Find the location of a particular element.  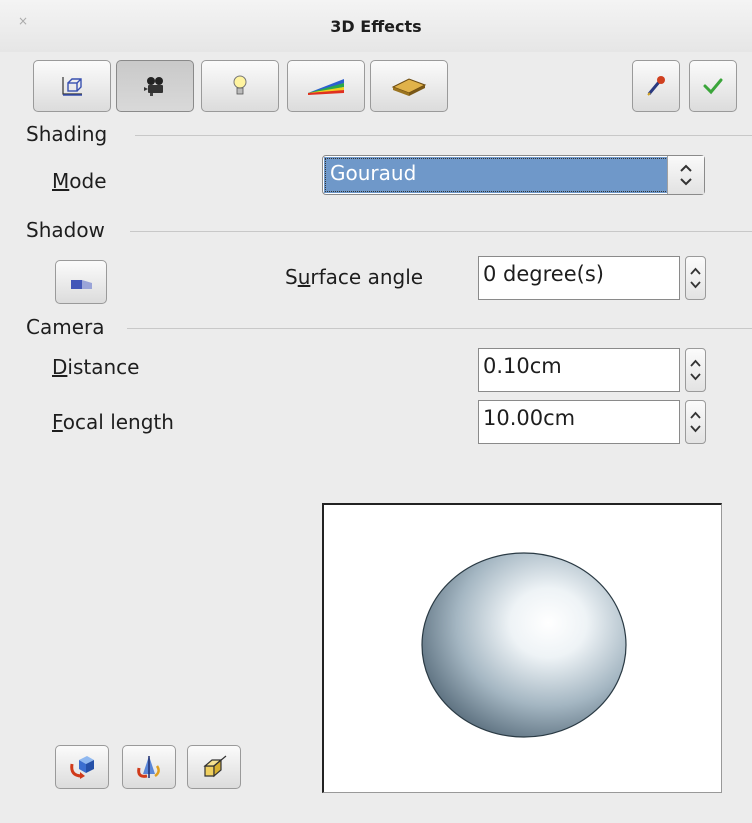

shadow-section-header: Shadow is located at coordinates (65, 230).